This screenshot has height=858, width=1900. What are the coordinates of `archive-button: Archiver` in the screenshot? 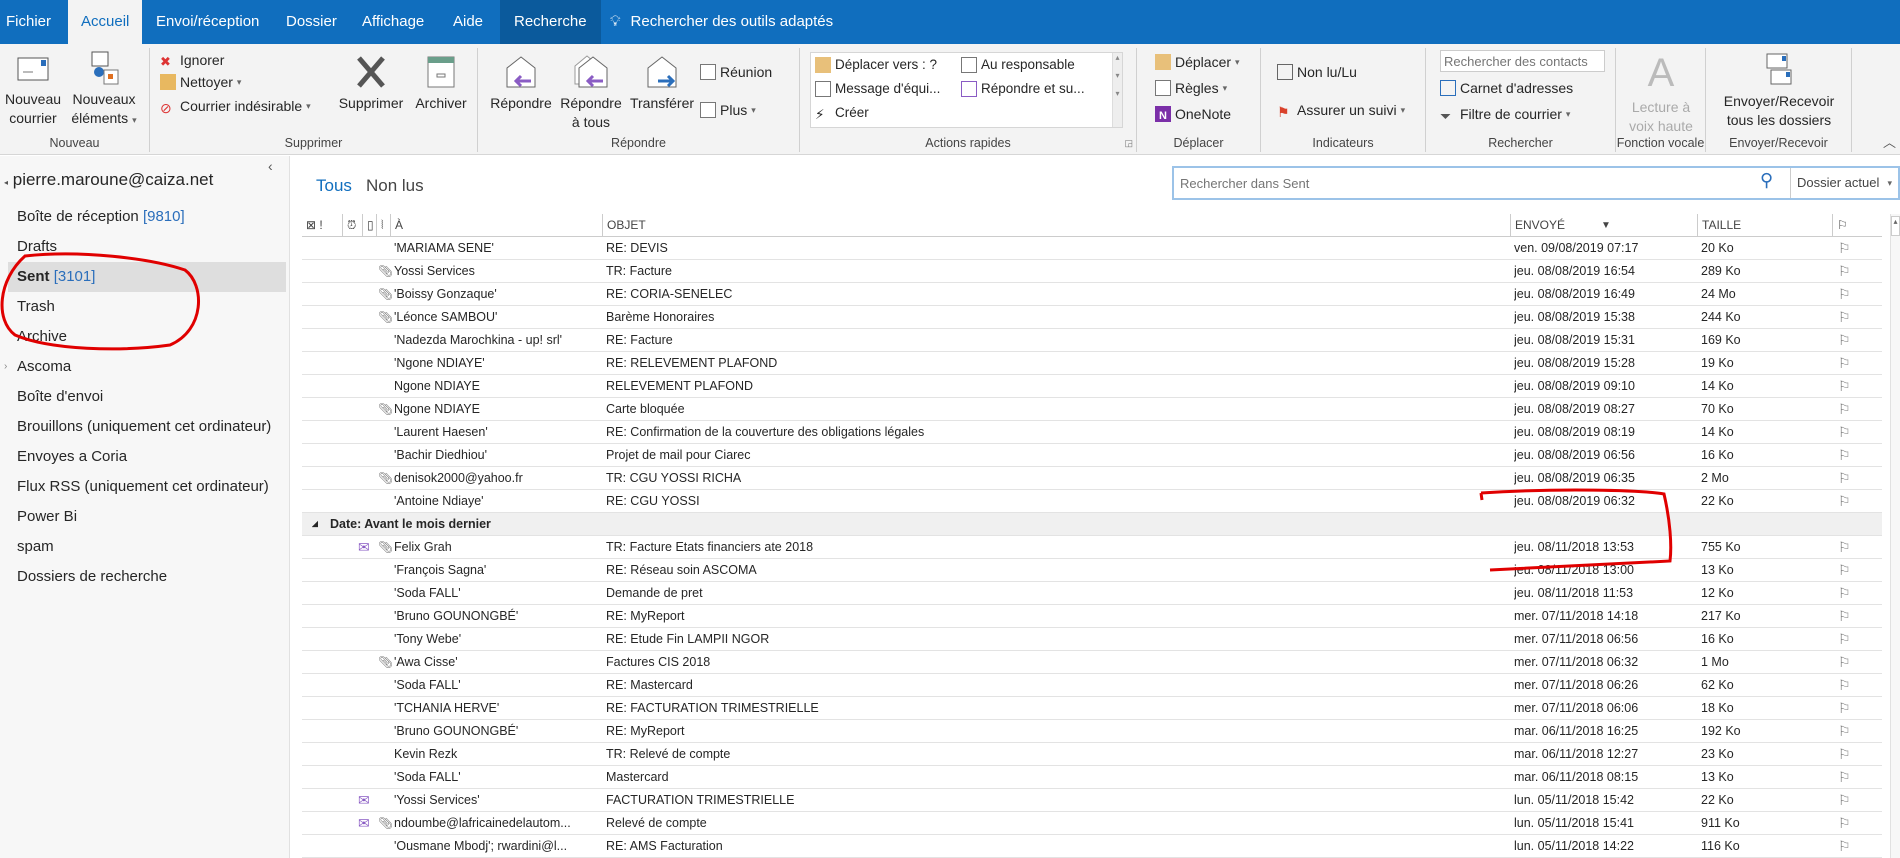 It's located at (441, 83).